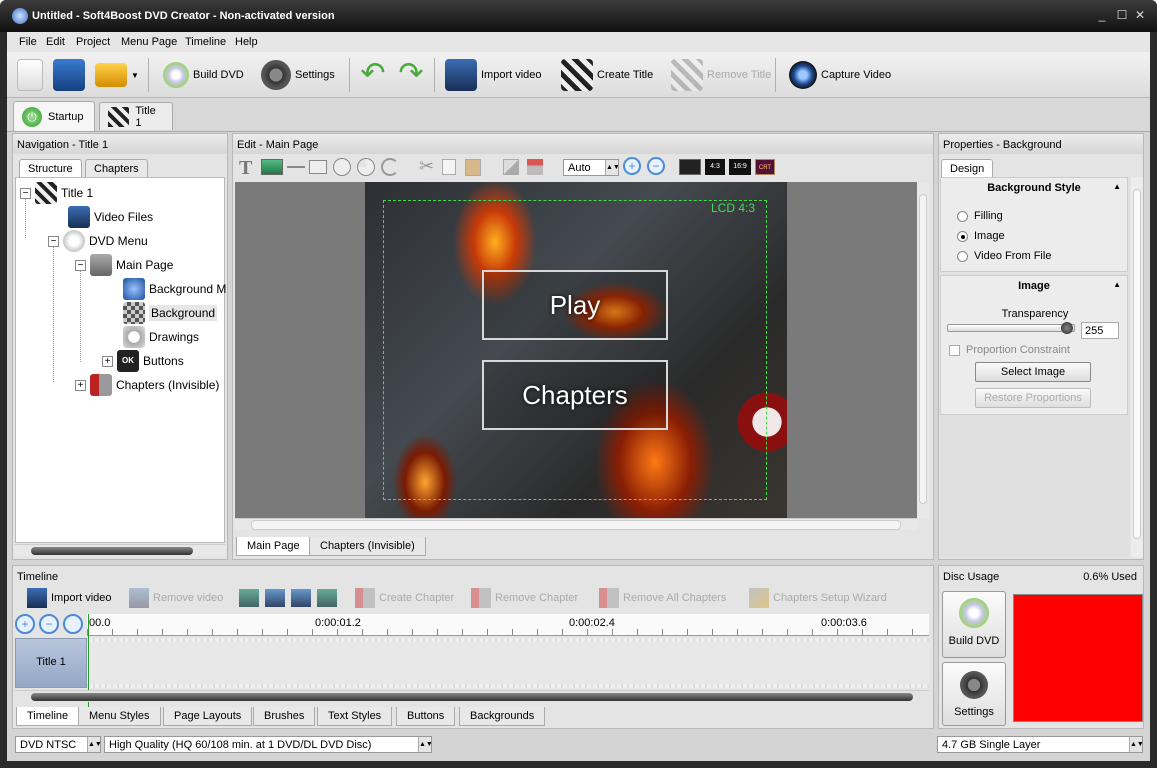 This screenshot has height=768, width=1157. What do you see at coordinates (275, 598) in the screenshot?
I see `move-left-icon` at bounding box center [275, 598].